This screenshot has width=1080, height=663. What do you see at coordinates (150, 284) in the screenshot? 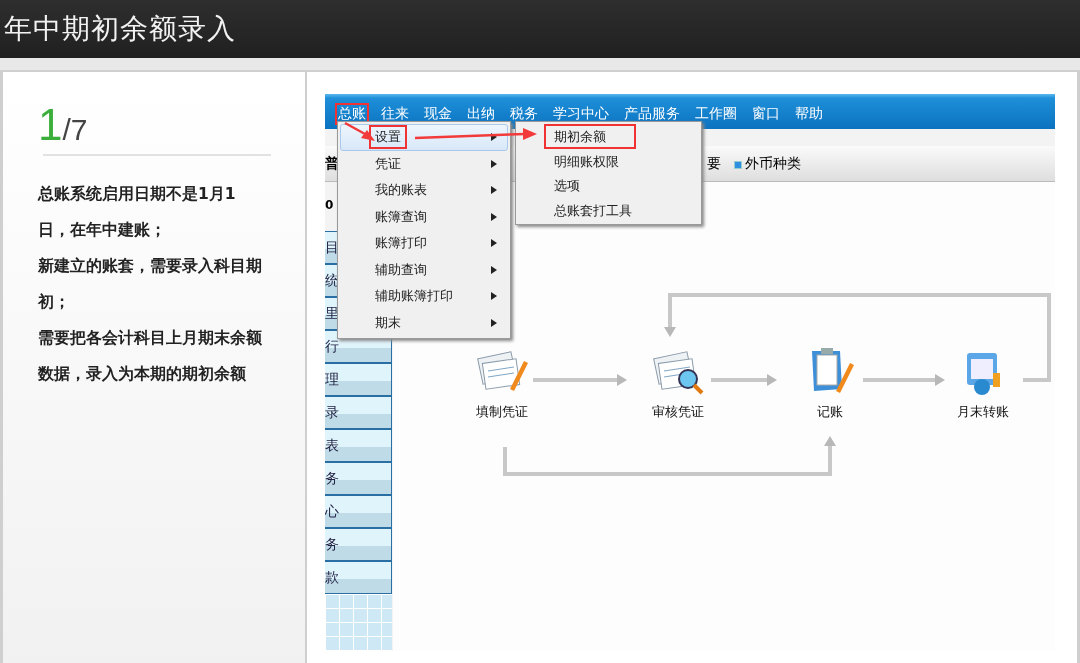
I see `description-text: 新建立的账套，需要录入科目期初；` at bounding box center [150, 284].